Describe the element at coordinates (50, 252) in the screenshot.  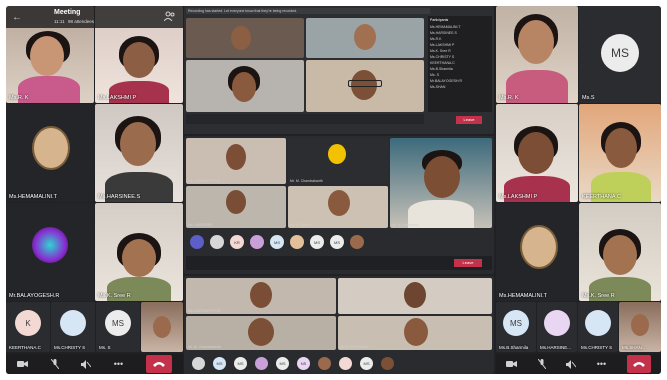
I see `video-tile-balayogesh: Mr.BALAYOGESH.R` at that location.